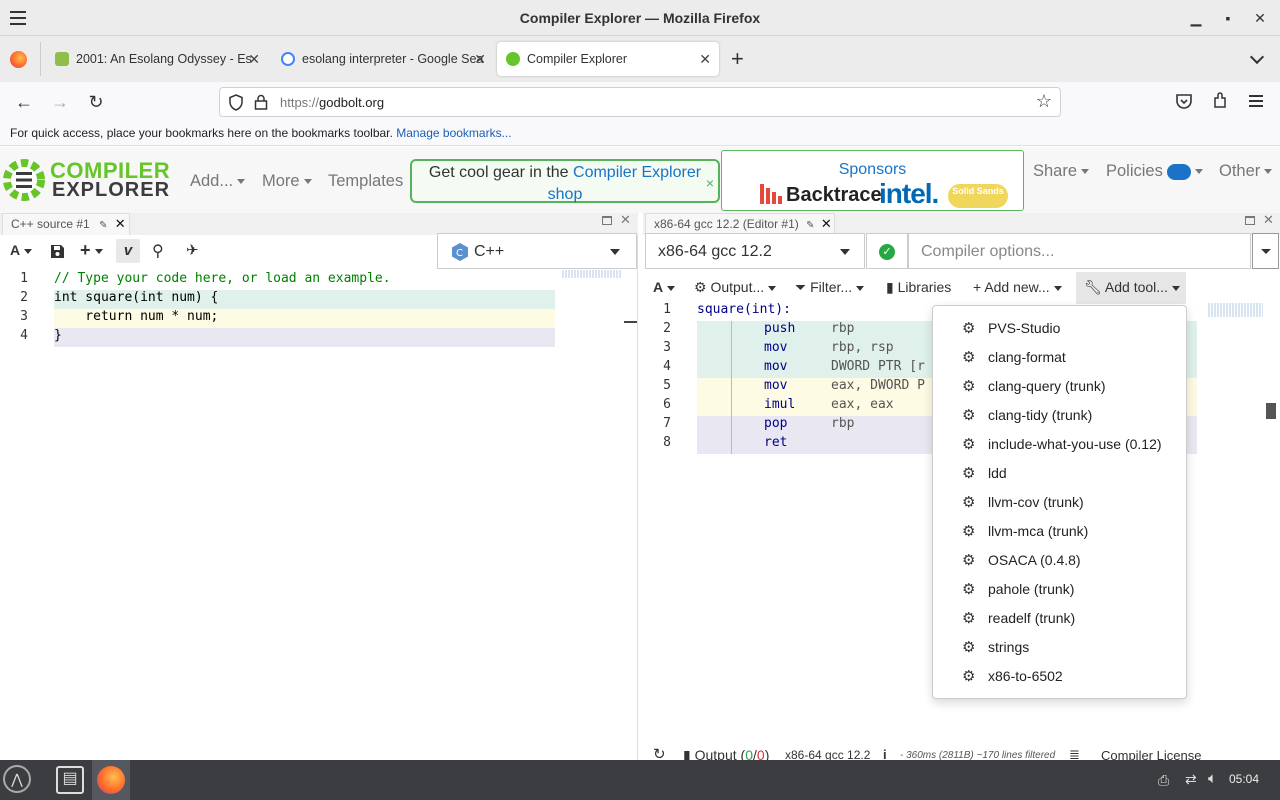  Describe the element at coordinates (58, 335) in the screenshot. I see `code-line: }` at that location.